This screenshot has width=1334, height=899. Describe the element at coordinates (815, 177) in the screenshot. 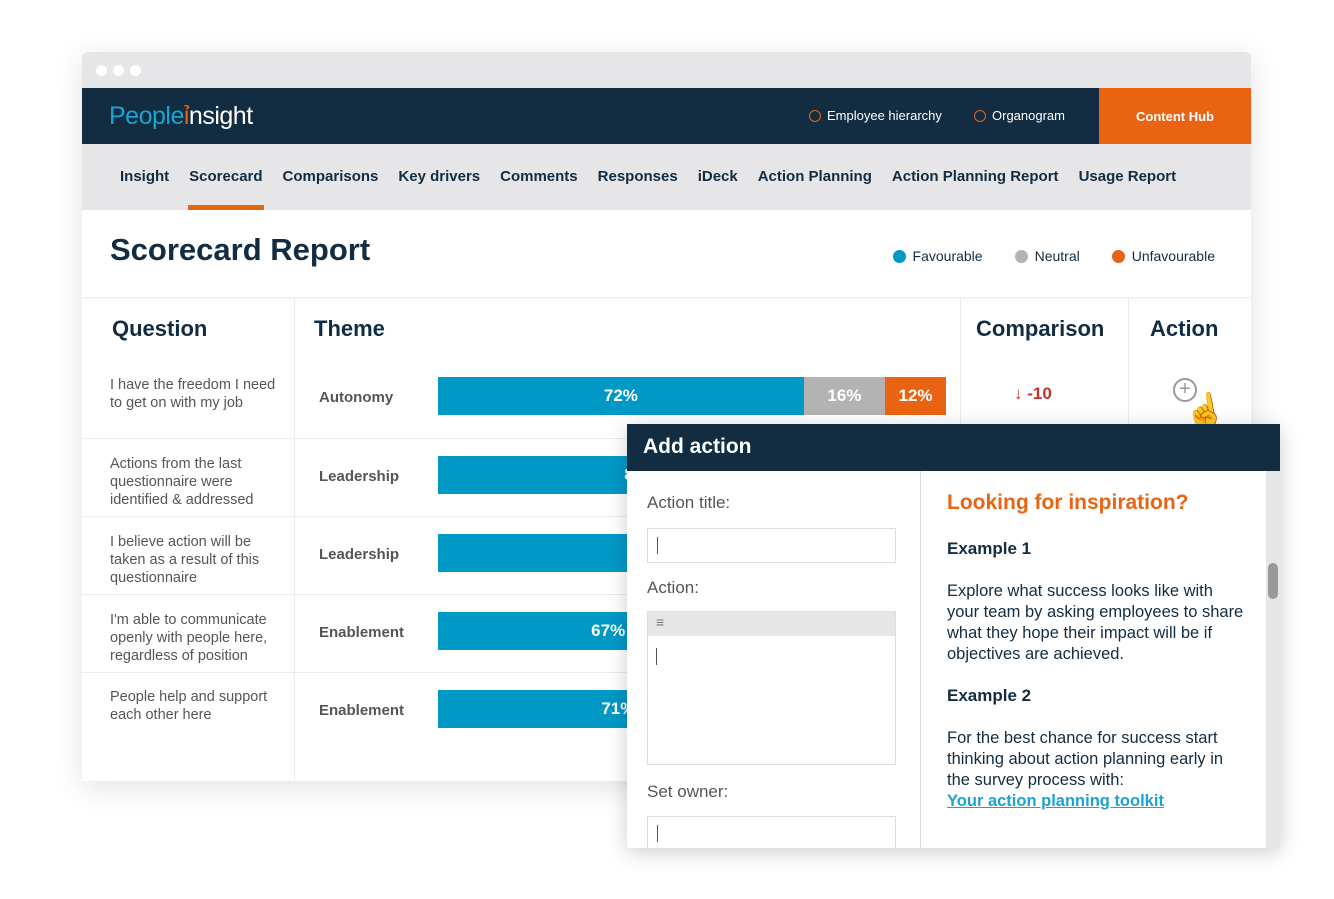

I see `tab-action-planning: Action Planning` at that location.